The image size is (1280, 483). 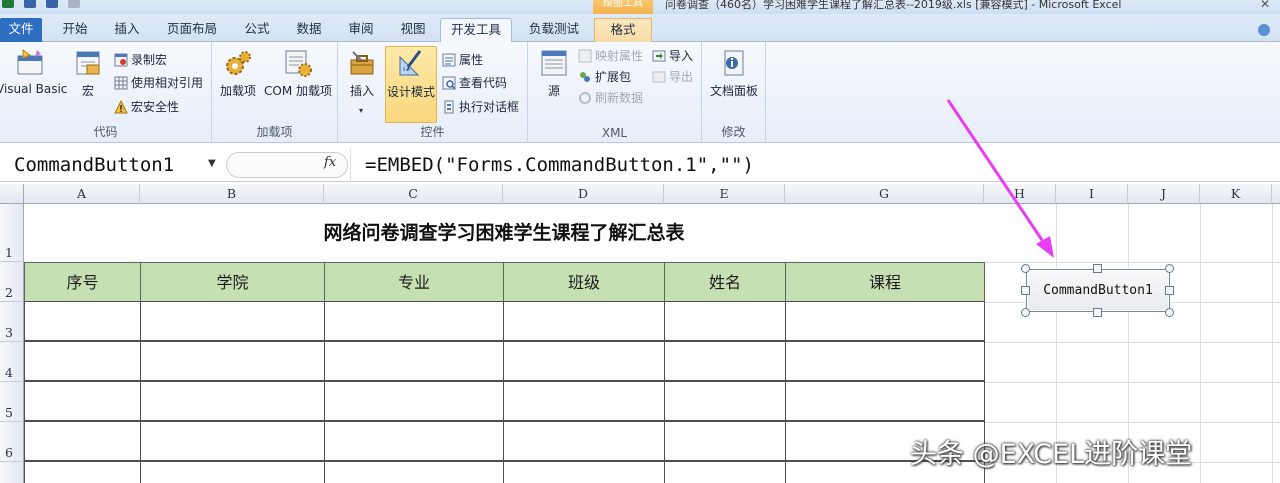 What do you see at coordinates (725, 282) in the screenshot?
I see `header-cell-name: 姓名` at bounding box center [725, 282].